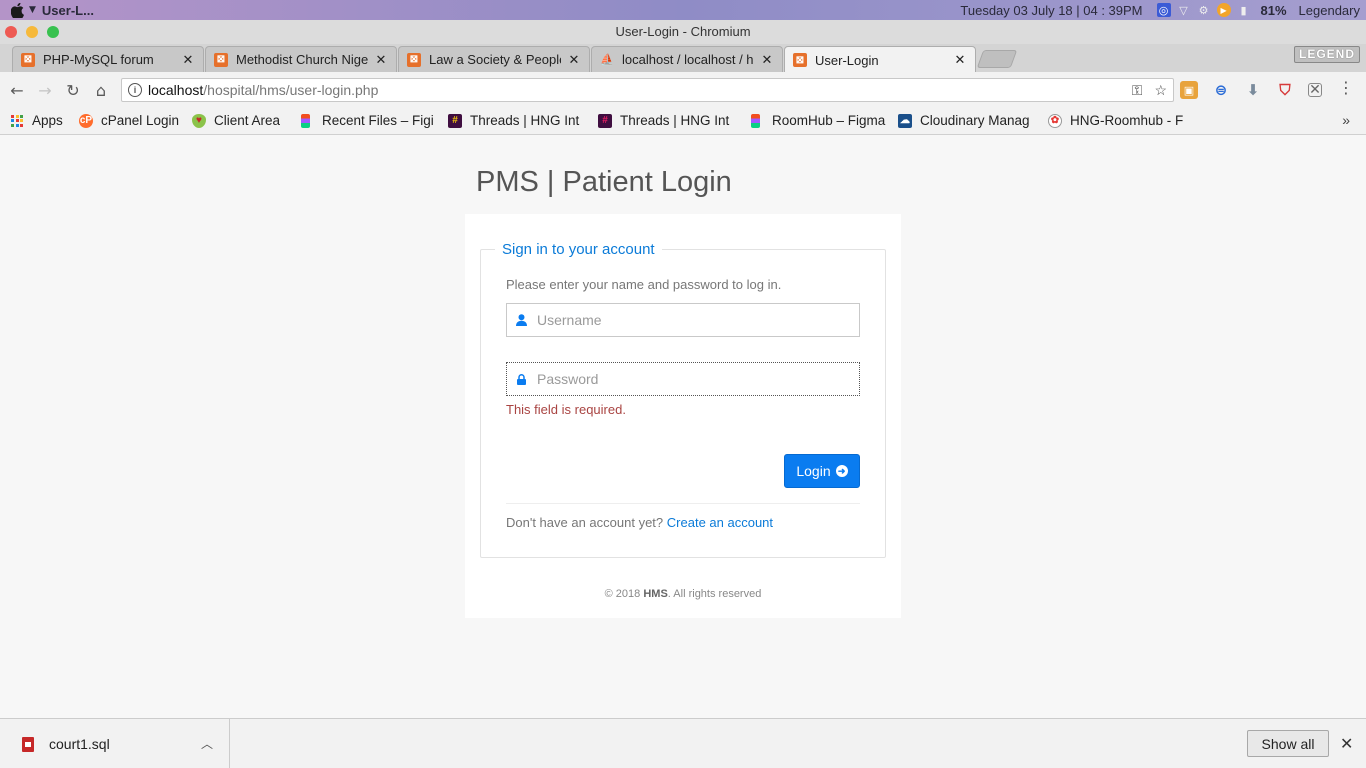  Describe the element at coordinates (967, 120) in the screenshot. I see `bookmark-cloudinary: ☁ Cloudinary Manag` at that location.